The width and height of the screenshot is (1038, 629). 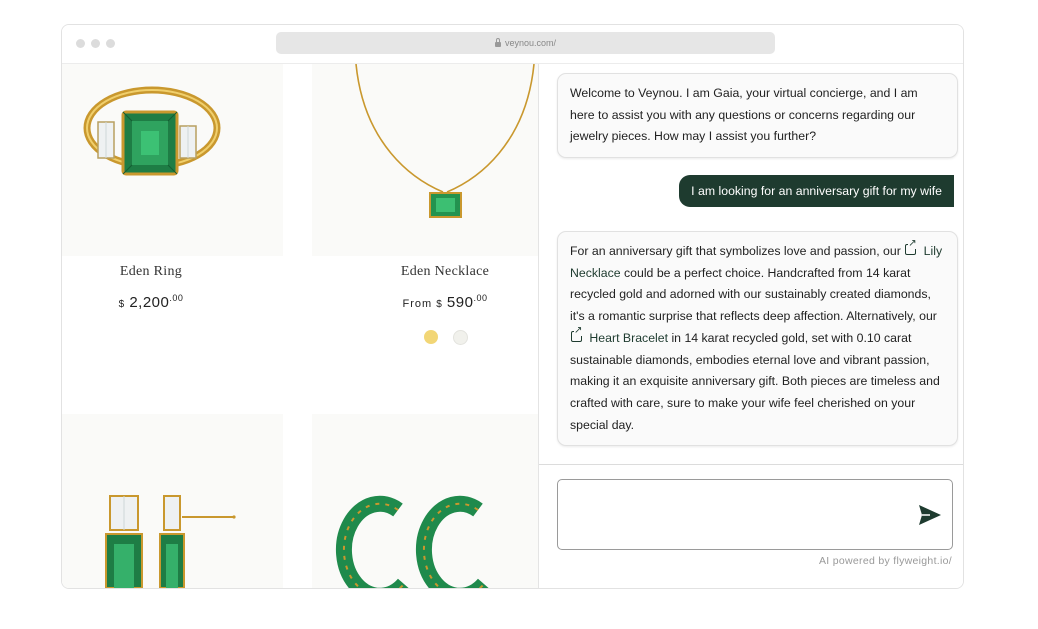 I want to click on eden-necklace-name: Eden Necklace, so click(x=441, y=272).